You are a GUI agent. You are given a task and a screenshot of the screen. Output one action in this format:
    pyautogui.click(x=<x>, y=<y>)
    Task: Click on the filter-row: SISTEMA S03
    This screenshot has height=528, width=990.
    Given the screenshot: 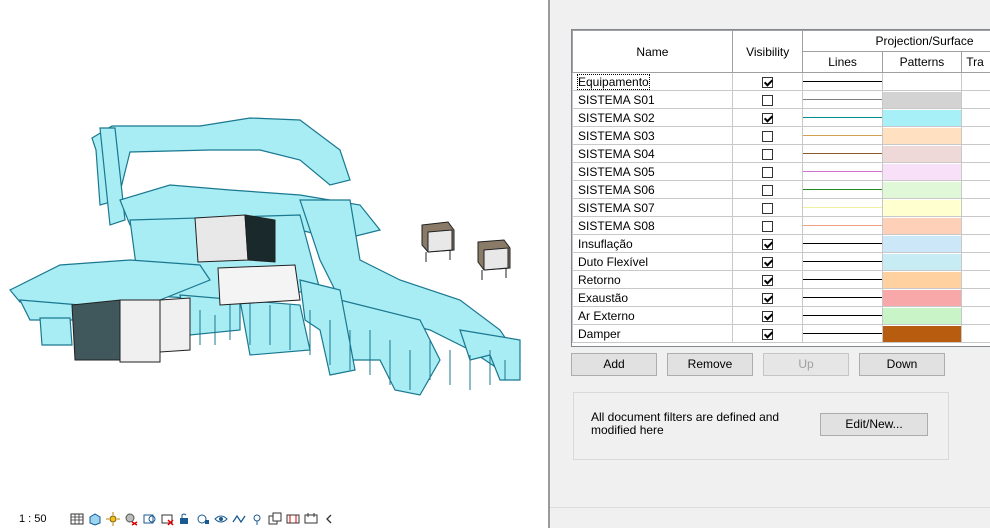 What is the action you would take?
    pyautogui.click(x=781, y=135)
    